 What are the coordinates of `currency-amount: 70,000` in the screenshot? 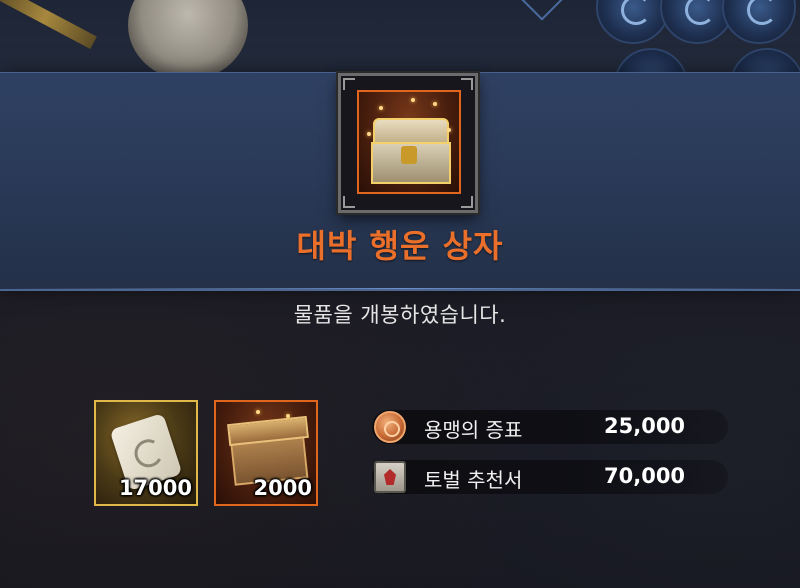 It's located at (645, 476).